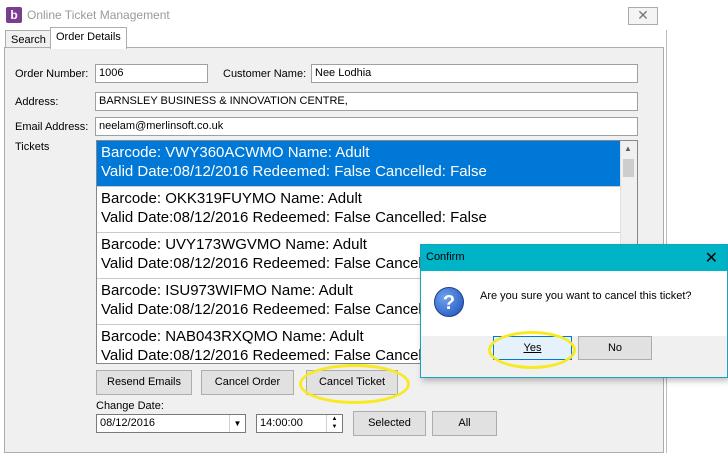 The height and width of the screenshot is (453, 728). Describe the element at coordinates (98, 15) in the screenshot. I see `window-title: Online Ticket Management` at that location.